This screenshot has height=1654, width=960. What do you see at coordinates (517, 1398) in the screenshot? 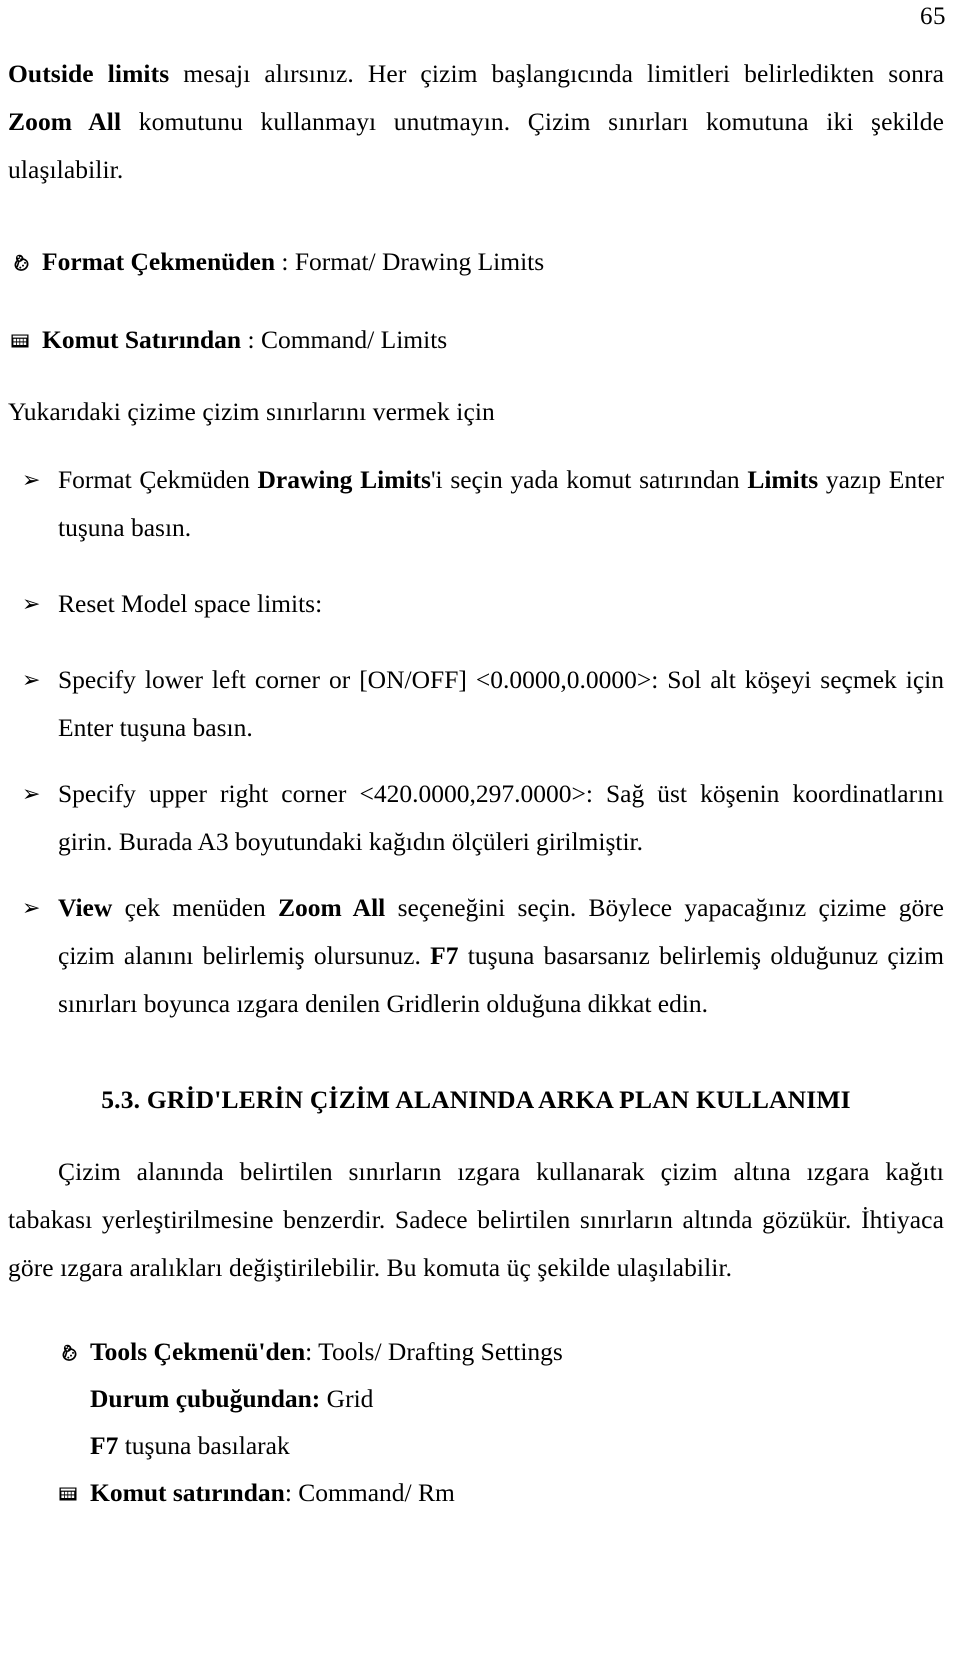
I see `status-bar-method-text: Durum çubuğundan: Grid` at bounding box center [517, 1398].